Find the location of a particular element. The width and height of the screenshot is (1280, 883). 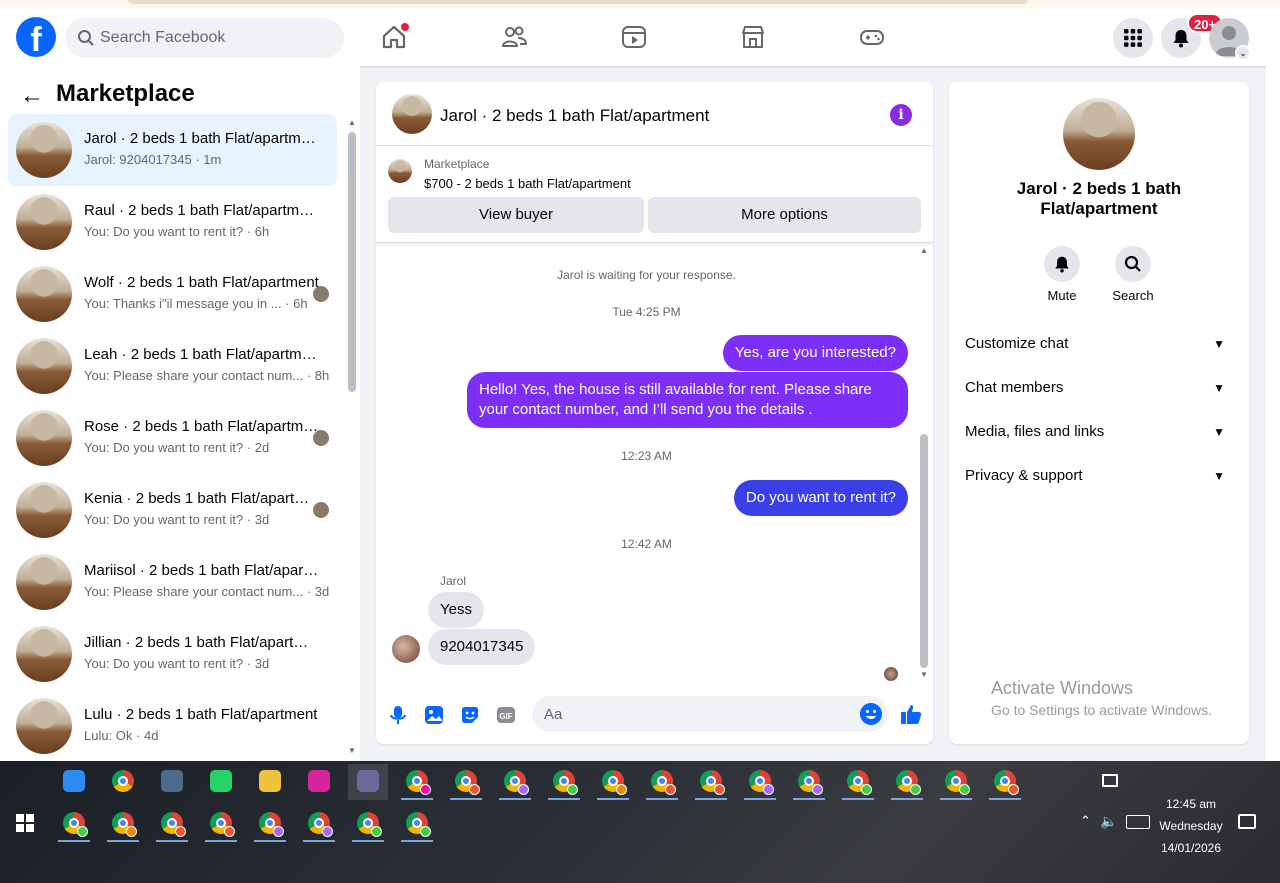

marketplace-icon is located at coordinates (753, 37).